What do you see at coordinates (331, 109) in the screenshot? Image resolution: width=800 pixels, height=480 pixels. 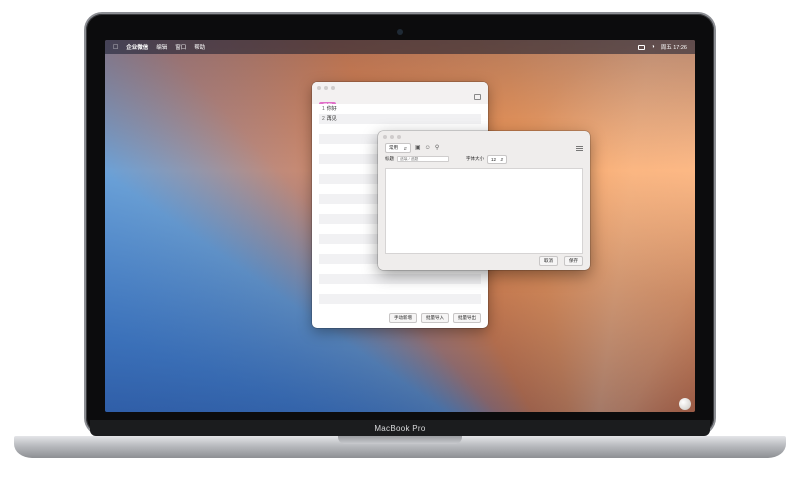 I see `list-item-text: 你好` at bounding box center [331, 109].